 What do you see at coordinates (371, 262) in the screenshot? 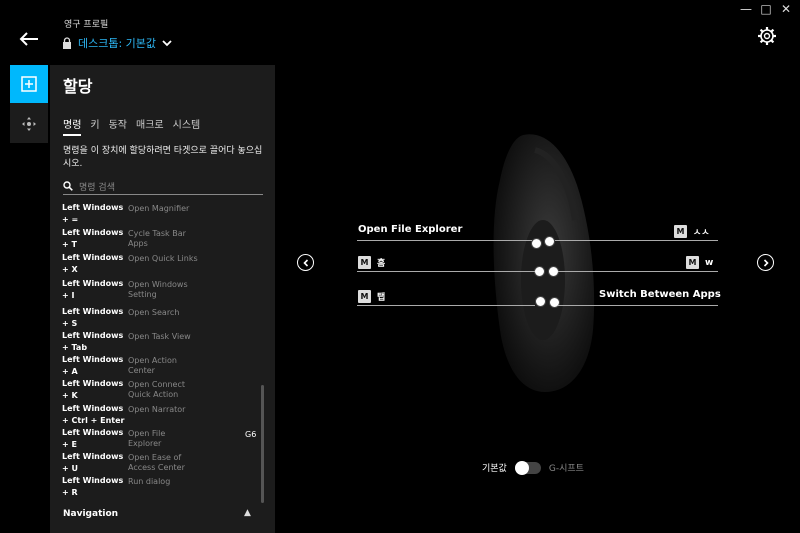
I see `assignment-label: M 홈` at bounding box center [371, 262].